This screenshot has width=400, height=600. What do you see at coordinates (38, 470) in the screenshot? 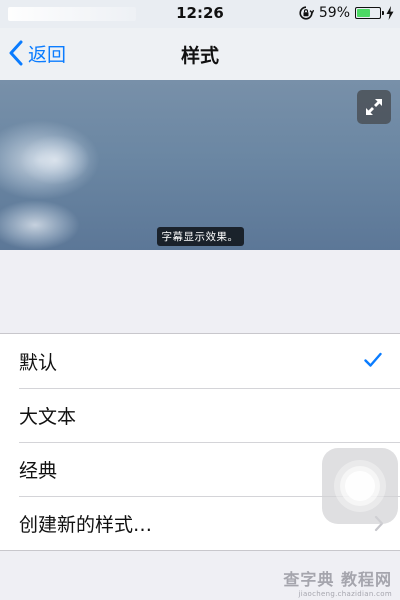
I see `list-item-label: 经典` at bounding box center [38, 470].